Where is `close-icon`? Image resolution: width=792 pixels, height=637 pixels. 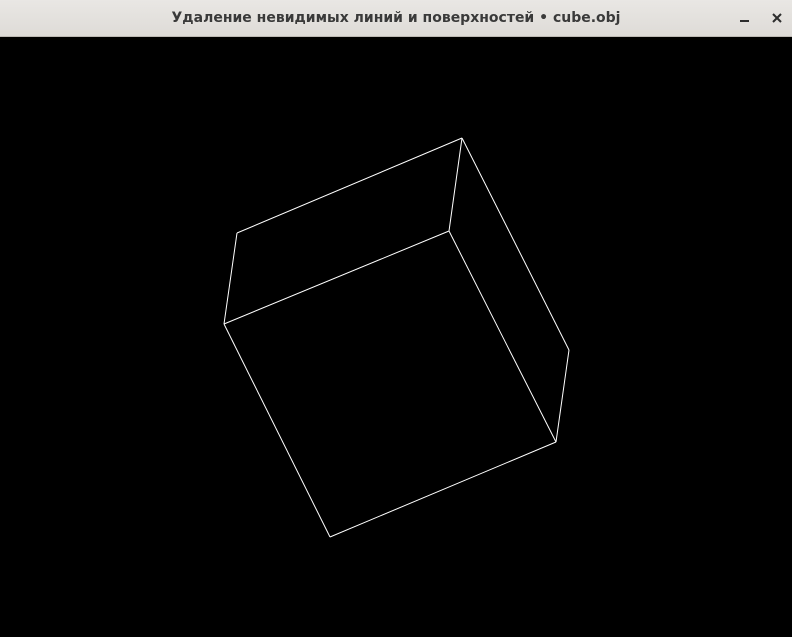
close-icon is located at coordinates (777, 18).